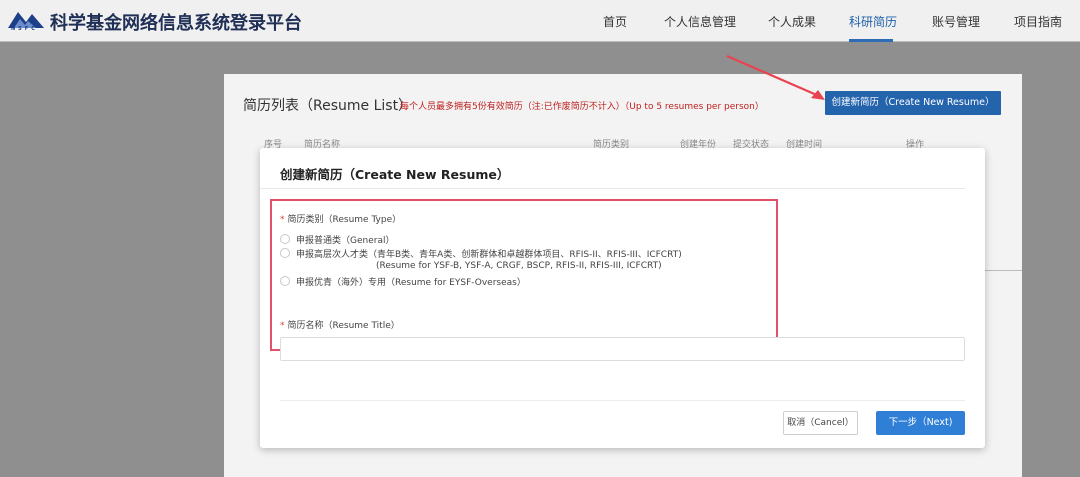 This screenshot has width=1080, height=477. What do you see at coordinates (820, 423) in the screenshot?
I see `cancel-button: 取消（Cancel）` at bounding box center [820, 423].